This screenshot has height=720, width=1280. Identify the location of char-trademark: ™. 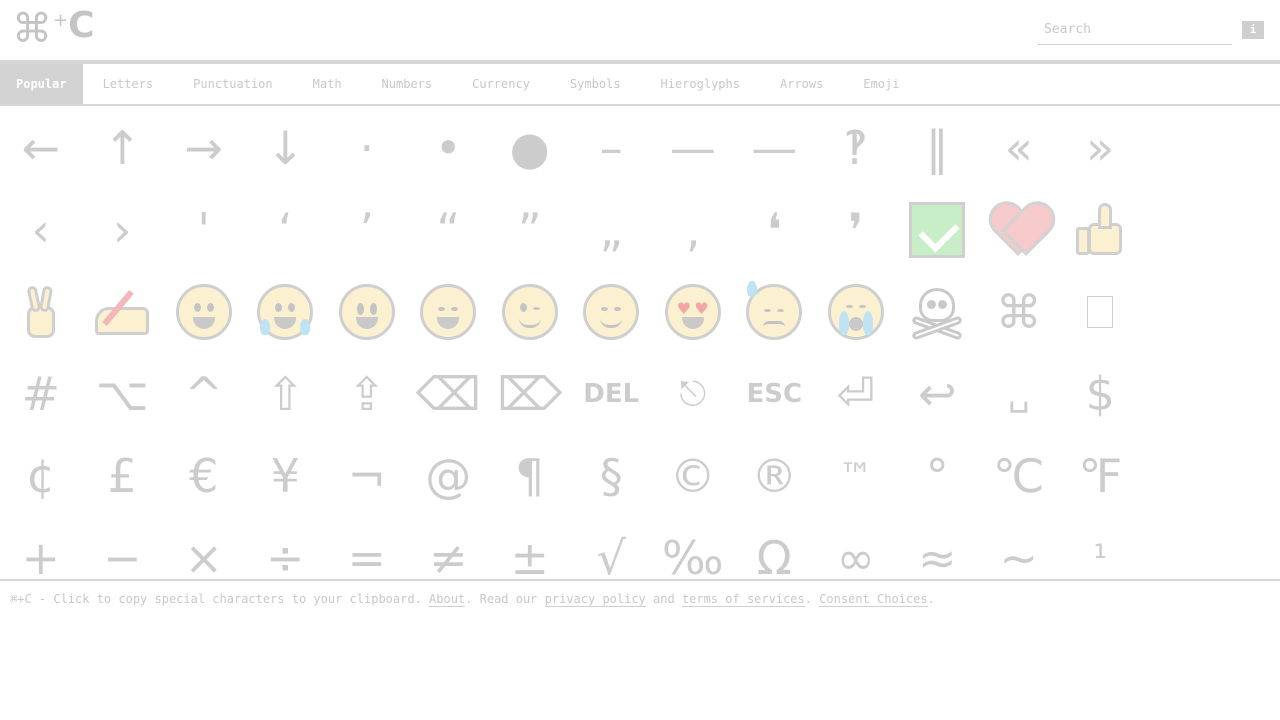
(856, 476).